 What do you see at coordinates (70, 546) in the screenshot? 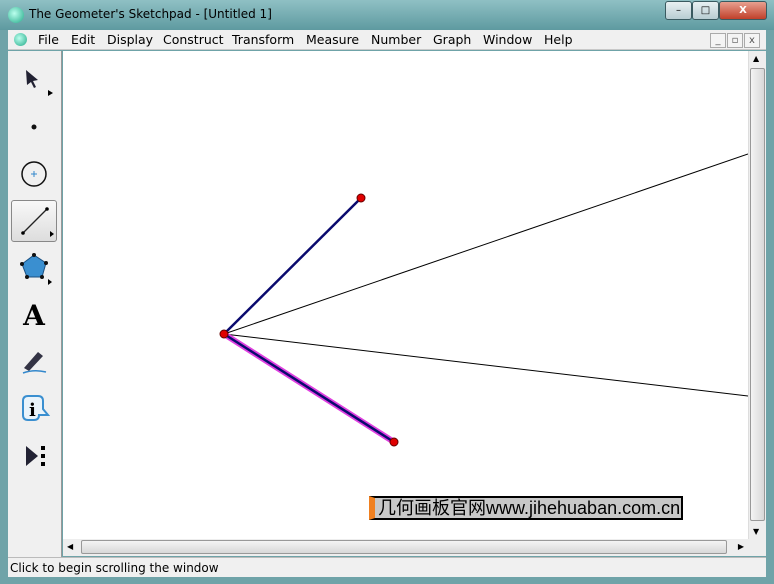
I see `scroll-left-arrow: ◀` at bounding box center [70, 546].